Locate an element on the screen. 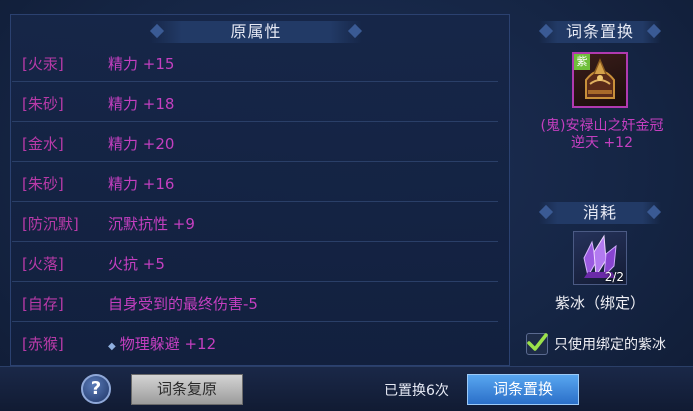 The height and width of the screenshot is (411, 693). attribute-value: ◆ 物理躲避 +12 is located at coordinates (162, 343).